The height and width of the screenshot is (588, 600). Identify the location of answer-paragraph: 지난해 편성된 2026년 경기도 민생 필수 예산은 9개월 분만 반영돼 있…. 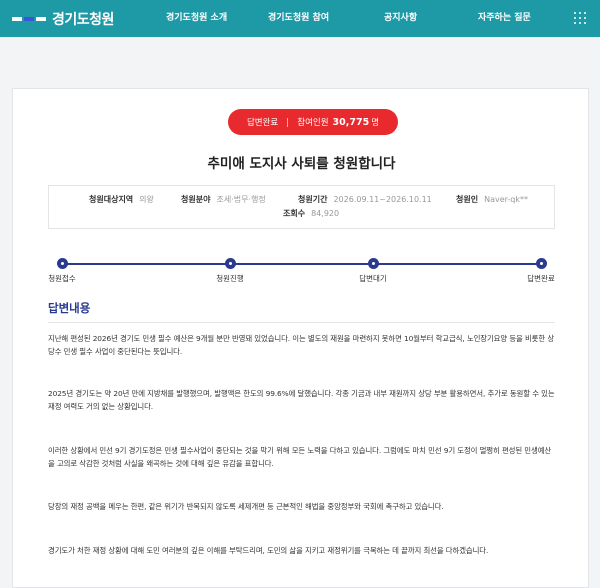
(301, 345).